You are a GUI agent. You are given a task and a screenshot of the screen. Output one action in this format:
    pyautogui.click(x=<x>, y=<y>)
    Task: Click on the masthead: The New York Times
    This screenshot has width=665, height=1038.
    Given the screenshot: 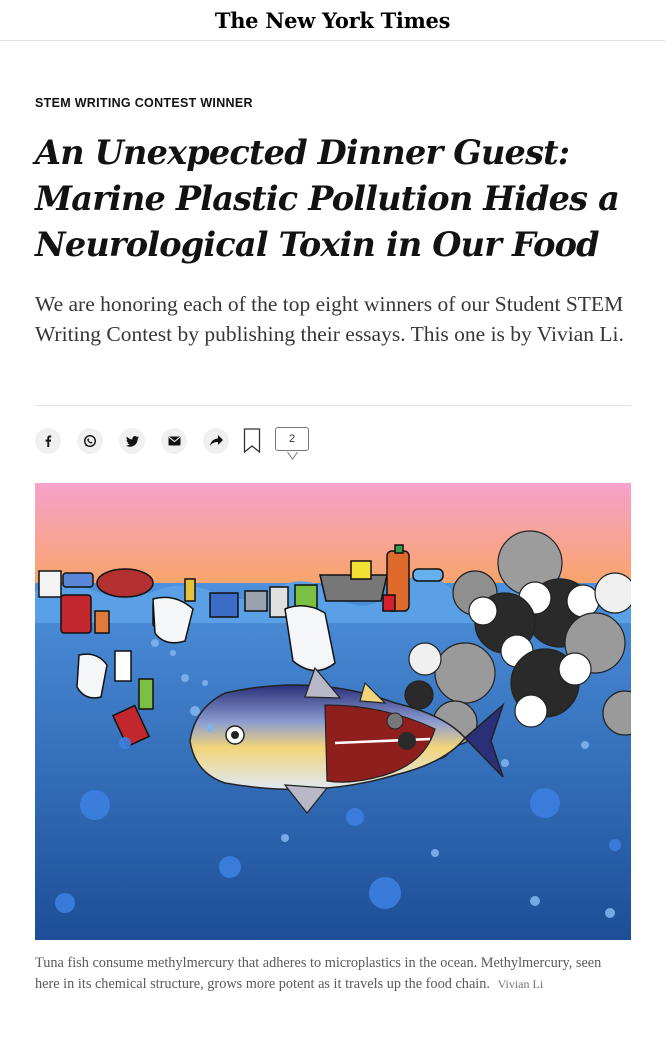 What is the action you would take?
    pyautogui.click(x=332, y=20)
    